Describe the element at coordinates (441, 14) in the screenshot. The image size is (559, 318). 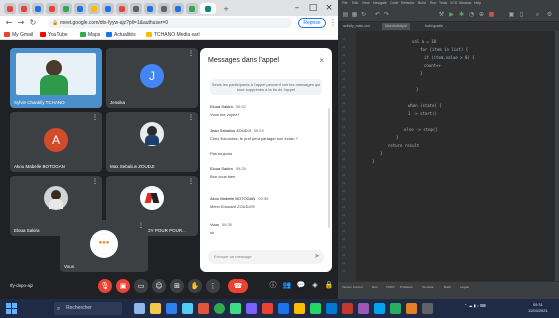
I see `hammer-icon: ⚒` at that location.